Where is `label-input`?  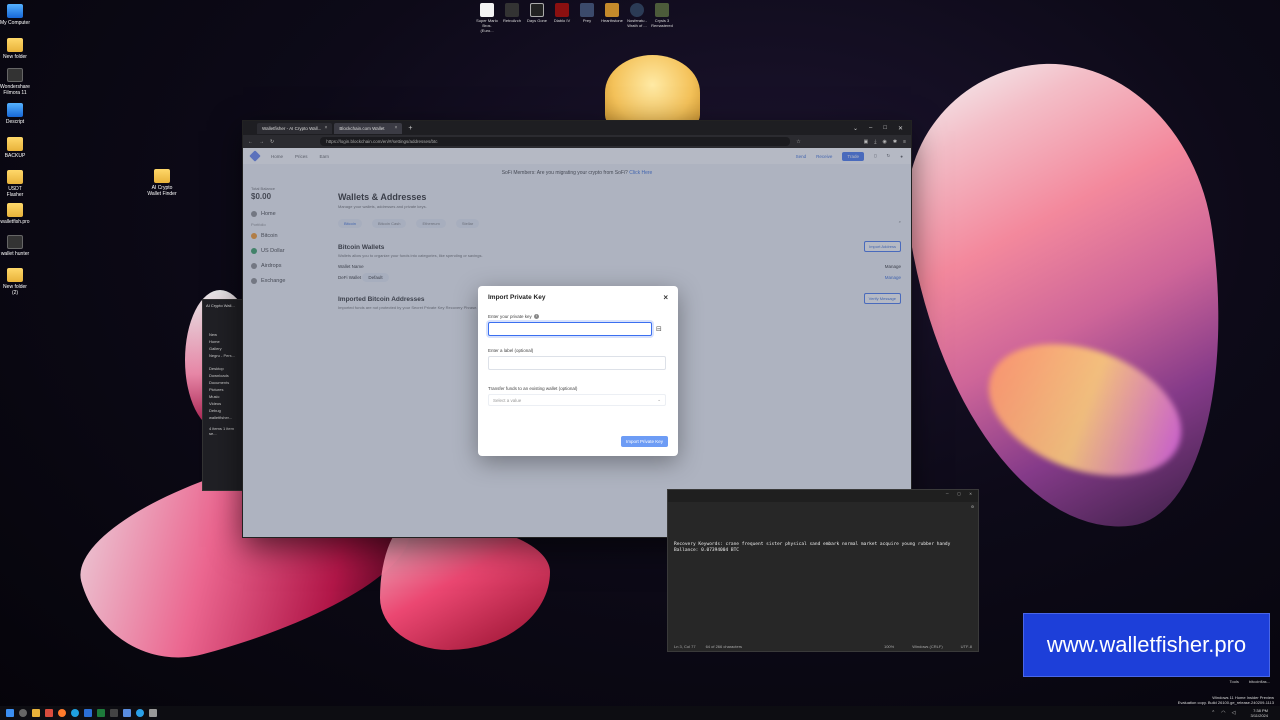 label-input is located at coordinates (577, 363).